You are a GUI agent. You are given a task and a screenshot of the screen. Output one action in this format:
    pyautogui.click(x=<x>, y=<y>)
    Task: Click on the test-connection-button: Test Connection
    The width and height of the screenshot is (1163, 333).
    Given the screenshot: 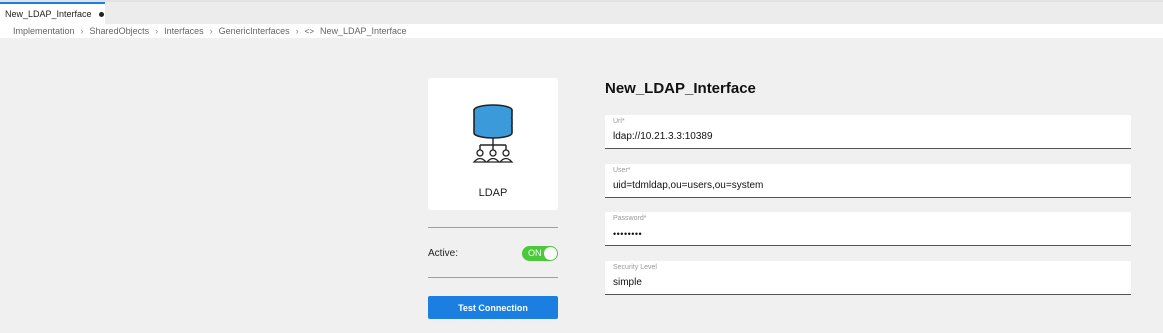 What is the action you would take?
    pyautogui.click(x=493, y=307)
    